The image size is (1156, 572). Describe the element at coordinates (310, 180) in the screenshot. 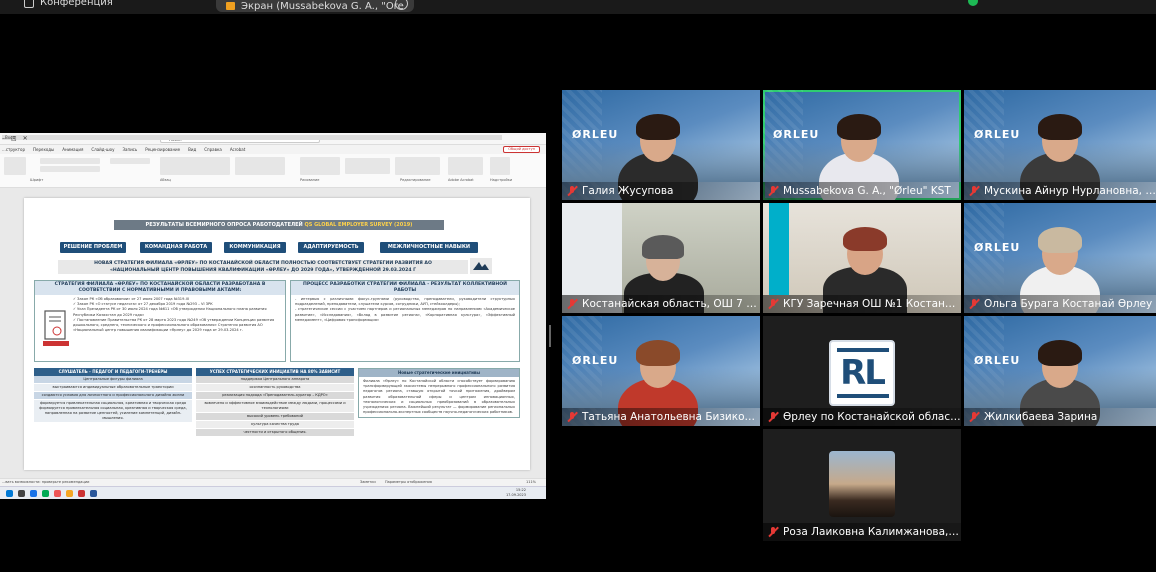

I see `ribbon-group-label: Рисование` at that location.